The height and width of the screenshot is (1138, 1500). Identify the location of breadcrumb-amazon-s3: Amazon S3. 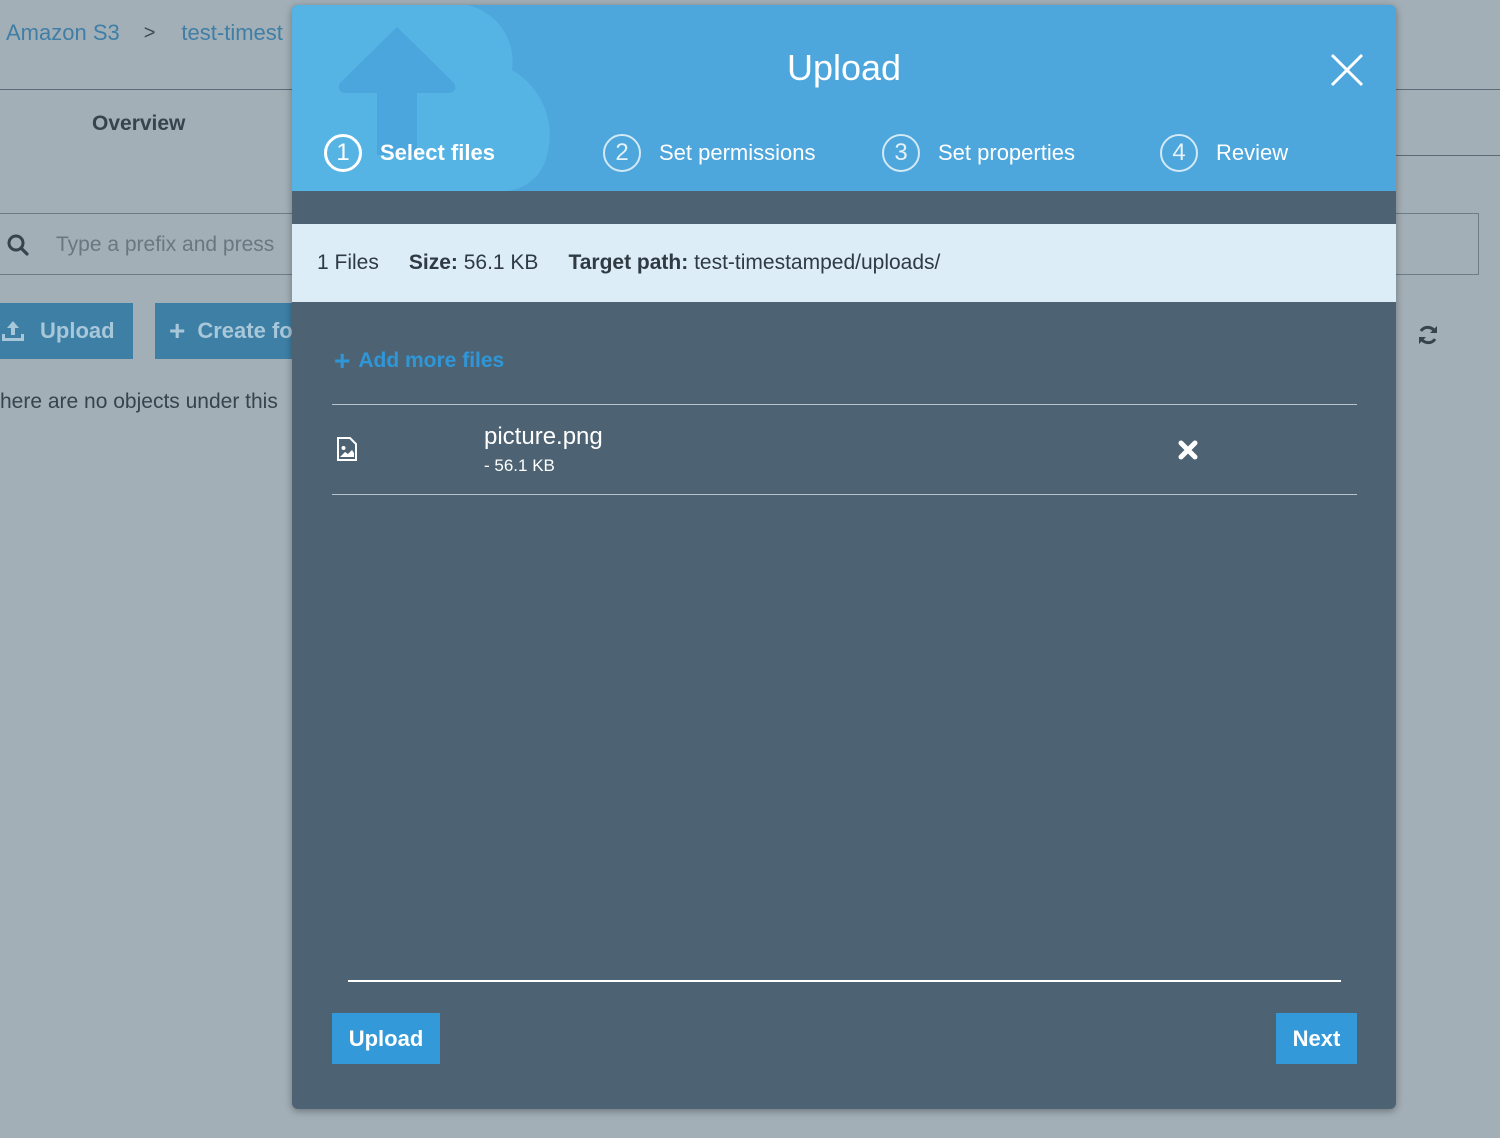
(63, 33).